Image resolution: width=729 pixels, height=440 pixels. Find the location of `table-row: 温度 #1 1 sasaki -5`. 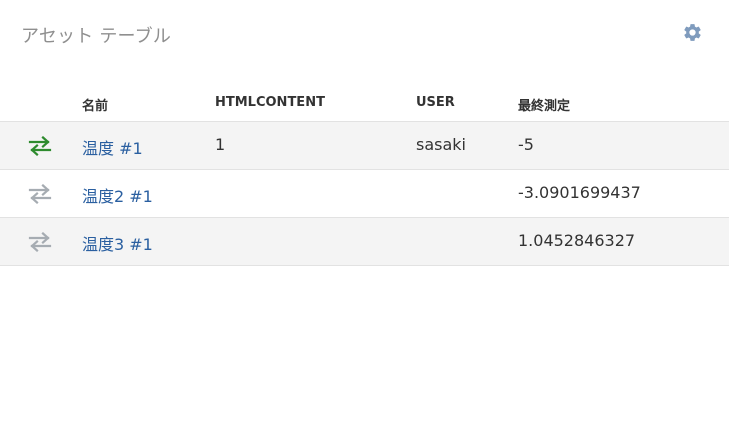

table-row: 温度 #1 1 sasaki -5 is located at coordinates (364, 146).